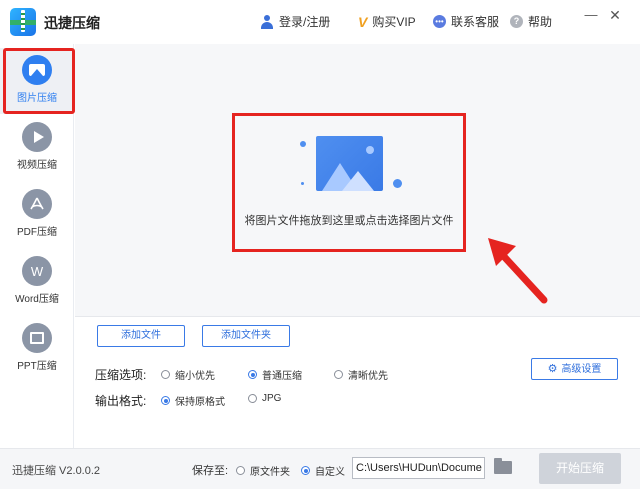 This screenshot has height=489, width=640. What do you see at coordinates (37, 137) in the screenshot?
I see `play-icon` at bounding box center [37, 137].